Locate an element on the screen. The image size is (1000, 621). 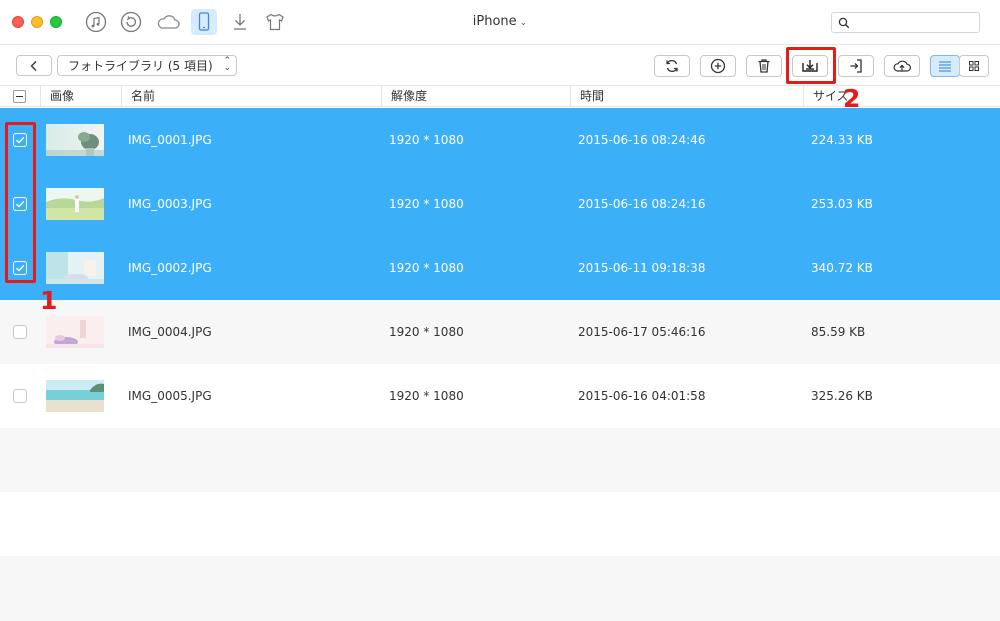
file-name: IMG_0002.JPG is located at coordinates (170, 268).